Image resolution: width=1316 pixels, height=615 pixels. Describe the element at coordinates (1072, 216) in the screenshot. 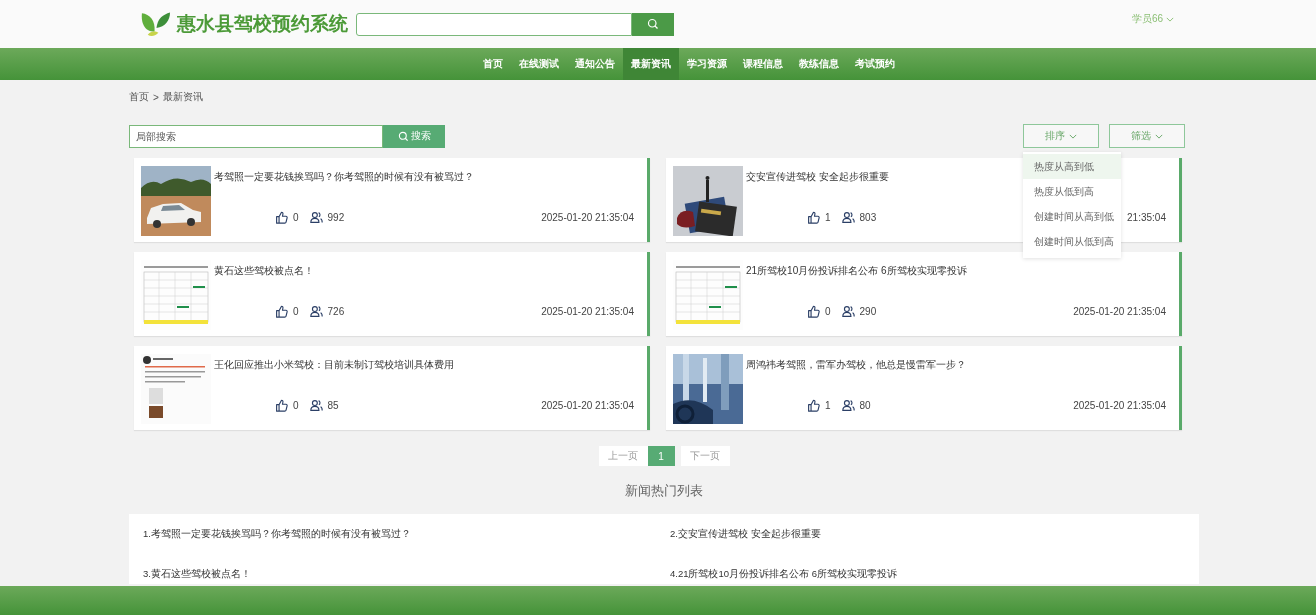

I see `menu-item: 创建时间从高到低` at that location.